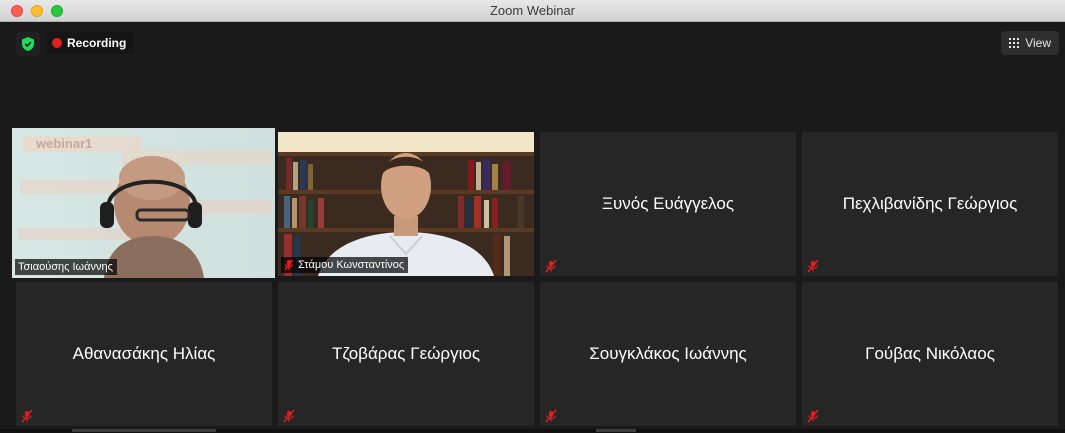  Describe the element at coordinates (1038, 43) in the screenshot. I see `view-button-label: View` at that location.